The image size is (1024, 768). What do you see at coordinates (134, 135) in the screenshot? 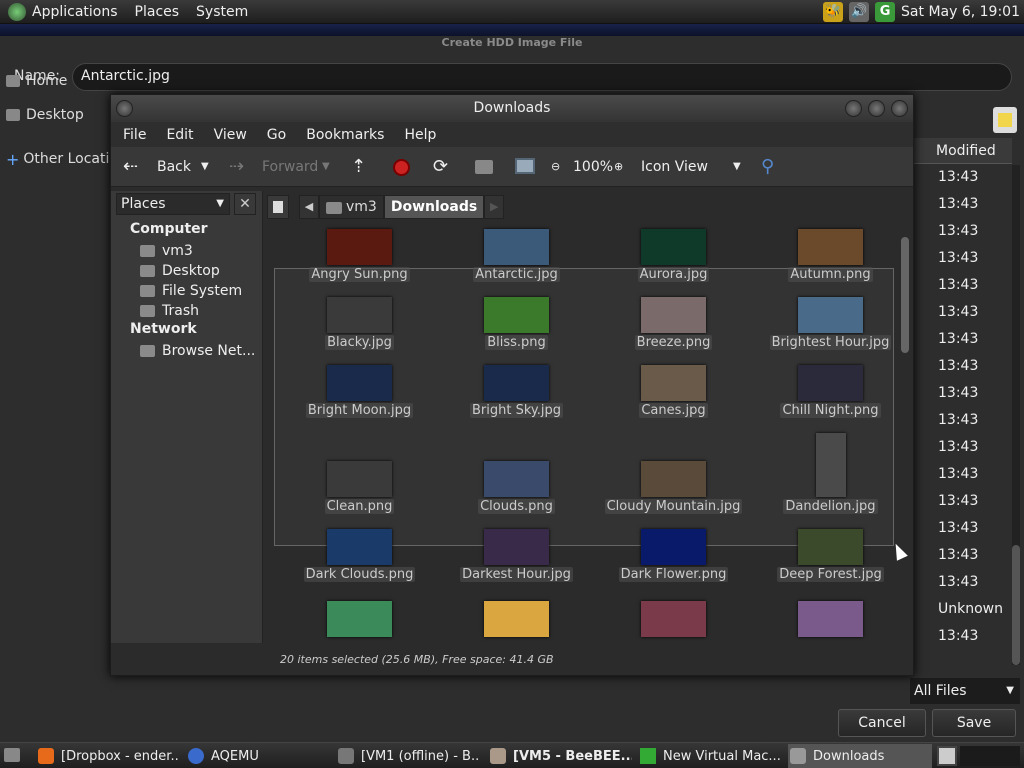
I see `menu-file: File` at bounding box center [134, 135].